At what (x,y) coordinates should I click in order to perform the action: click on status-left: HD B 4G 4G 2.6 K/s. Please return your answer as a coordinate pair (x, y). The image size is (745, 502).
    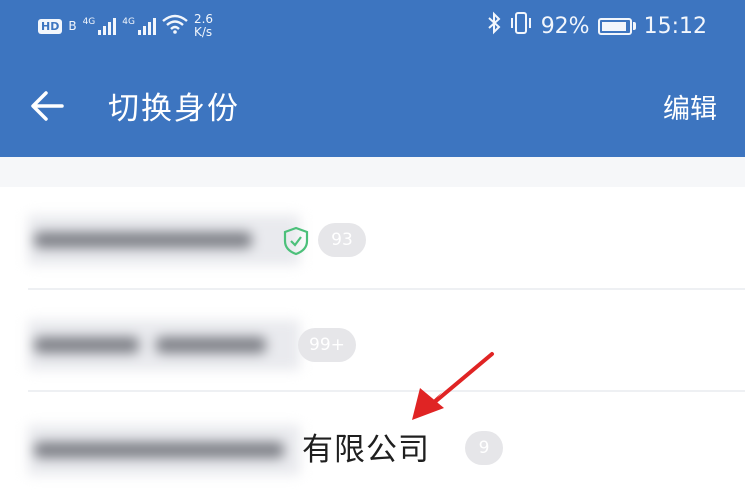
    Looking at the image, I should click on (125, 26).